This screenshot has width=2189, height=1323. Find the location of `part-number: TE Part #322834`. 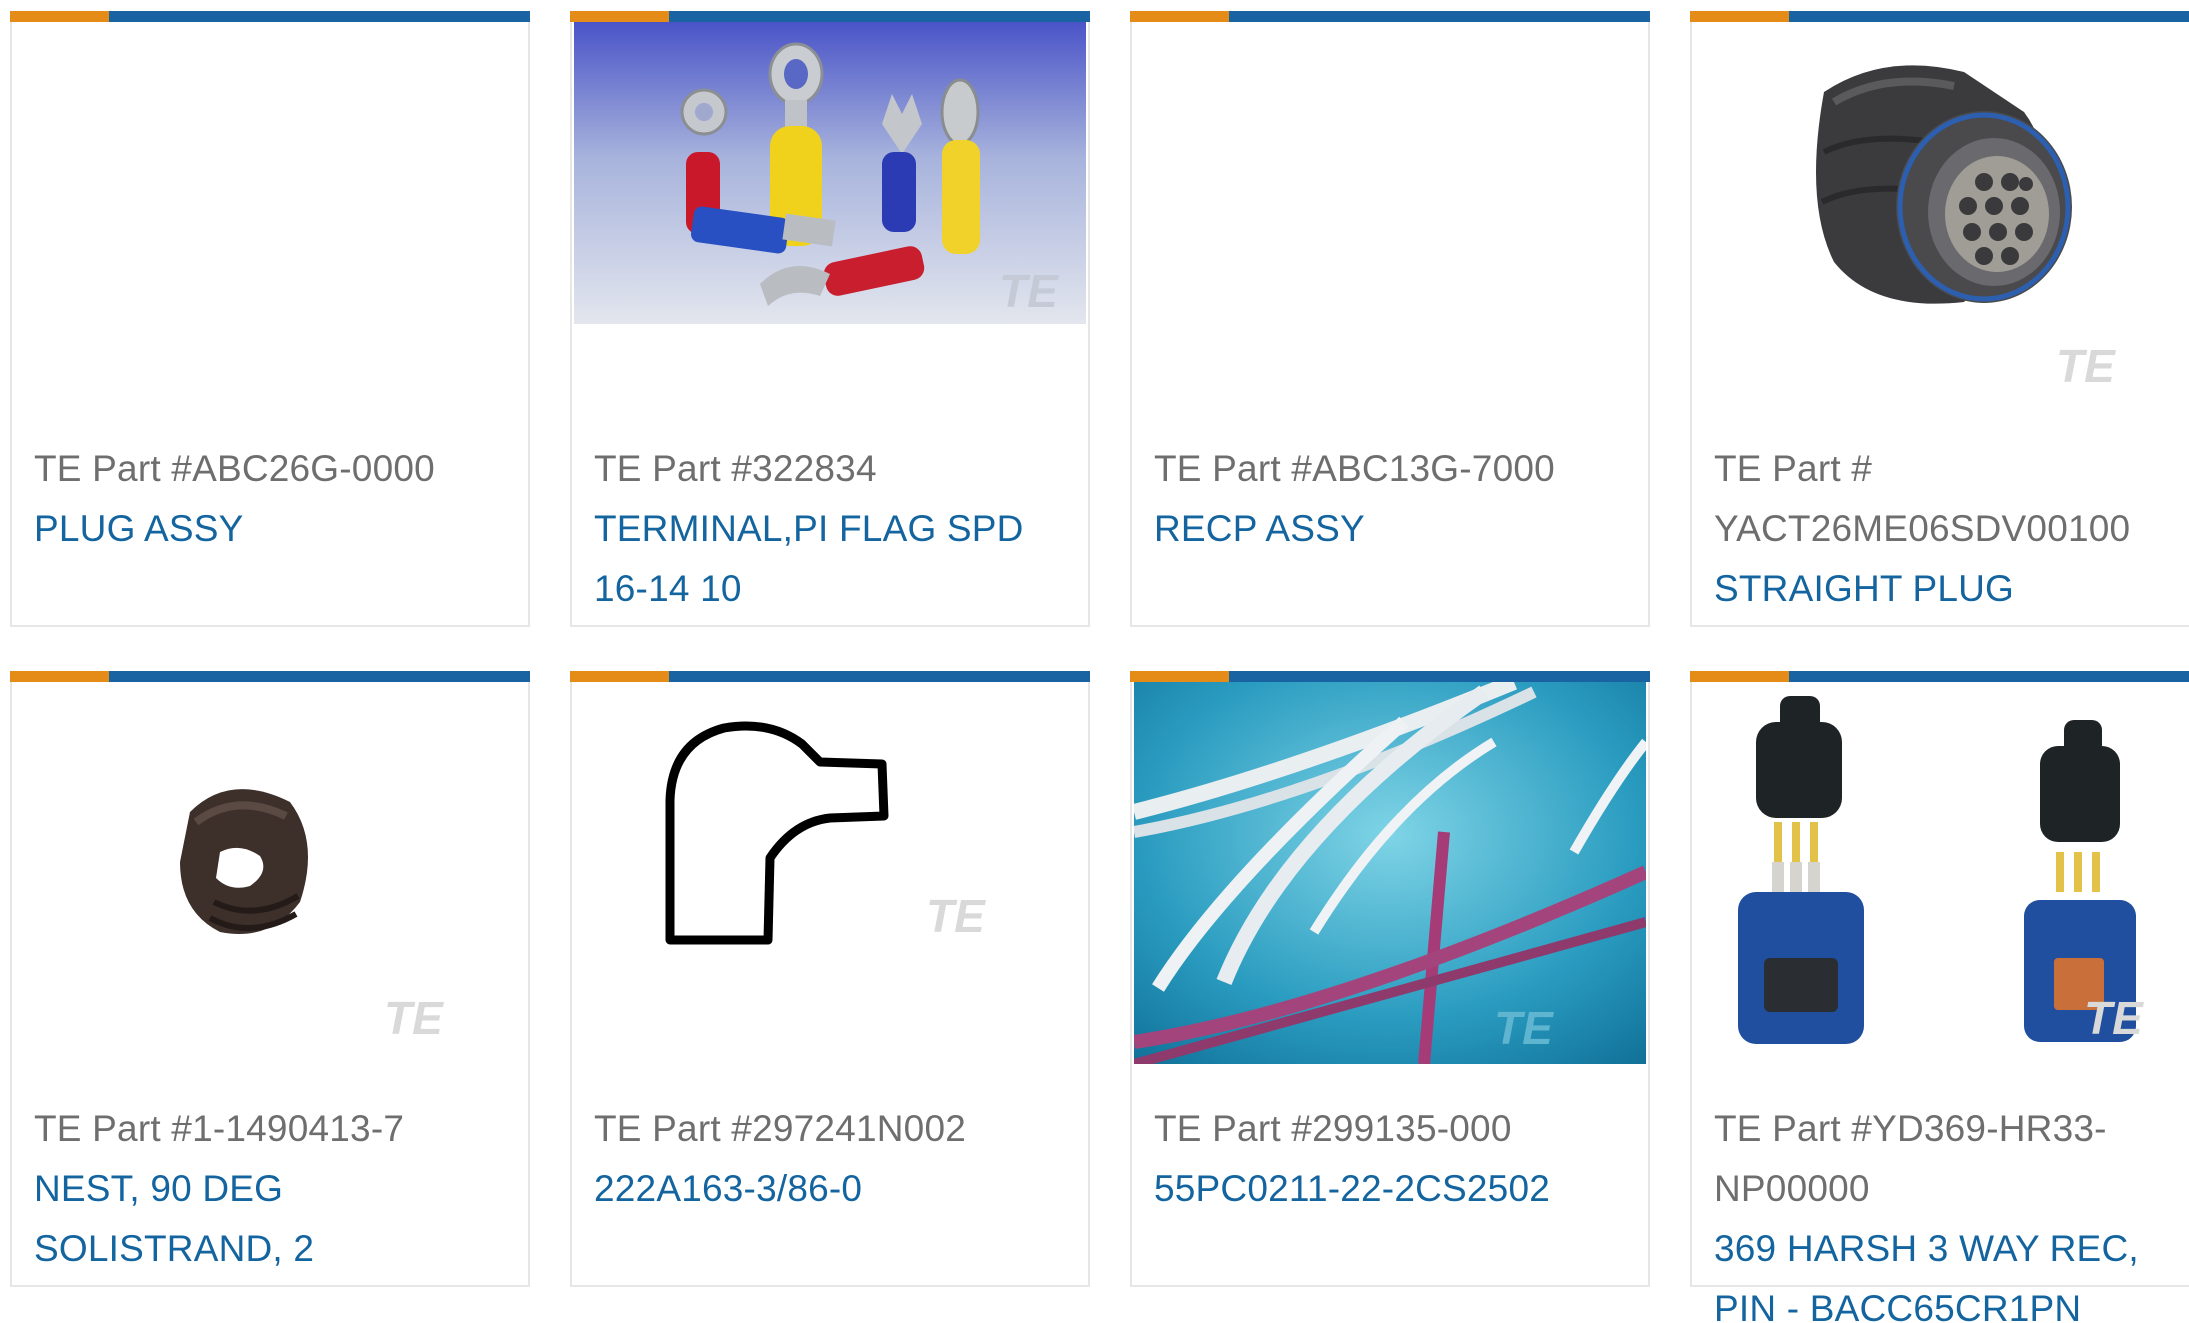

part-number: TE Part #322834 is located at coordinates (735, 468).